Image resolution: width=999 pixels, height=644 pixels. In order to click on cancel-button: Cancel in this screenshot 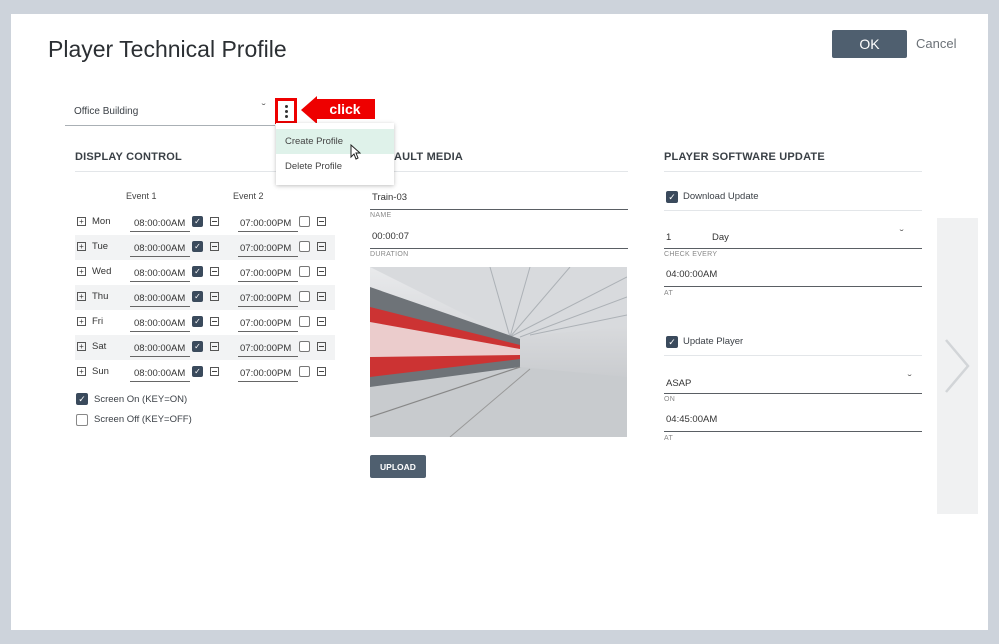, I will do `click(936, 43)`.